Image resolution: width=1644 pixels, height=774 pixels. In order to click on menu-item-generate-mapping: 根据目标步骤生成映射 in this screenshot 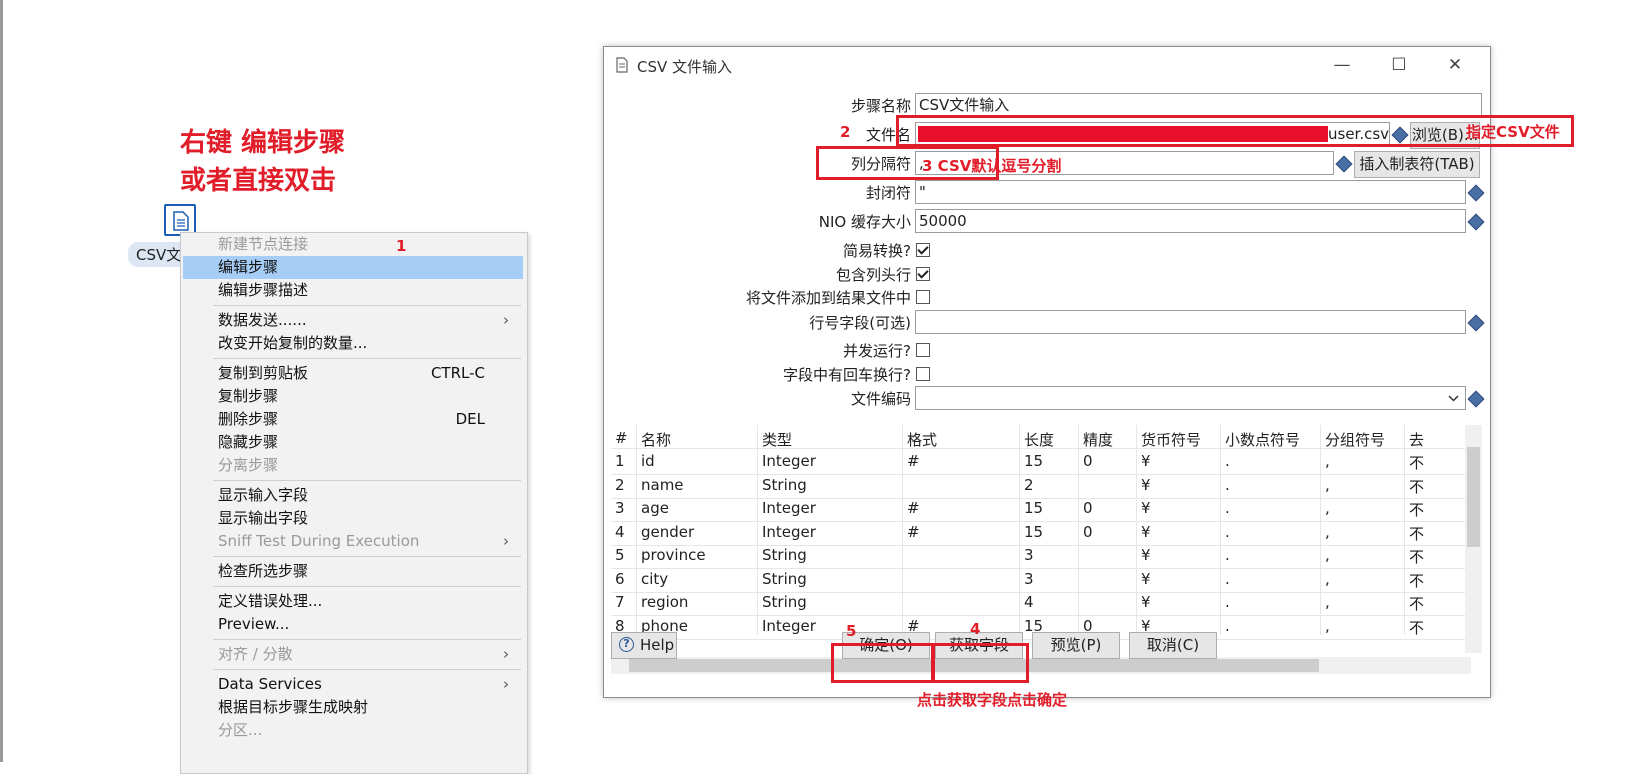, I will do `click(353, 707)`.